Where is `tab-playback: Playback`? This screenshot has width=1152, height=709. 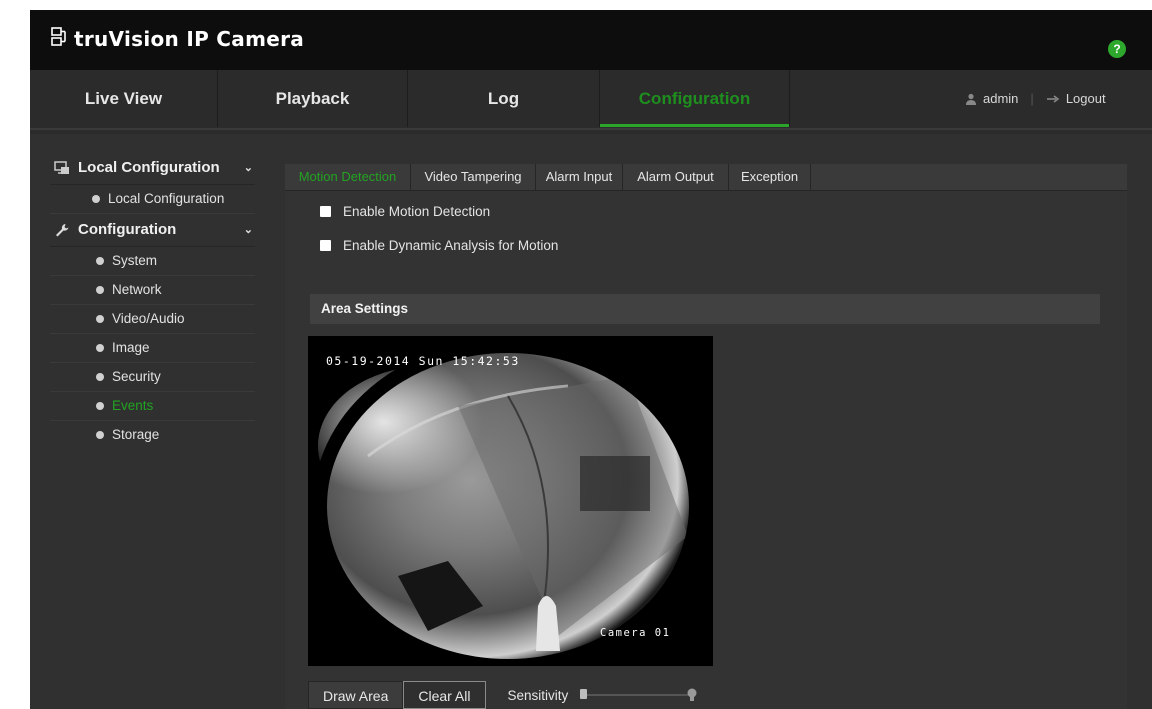
tab-playback: Playback is located at coordinates (313, 98).